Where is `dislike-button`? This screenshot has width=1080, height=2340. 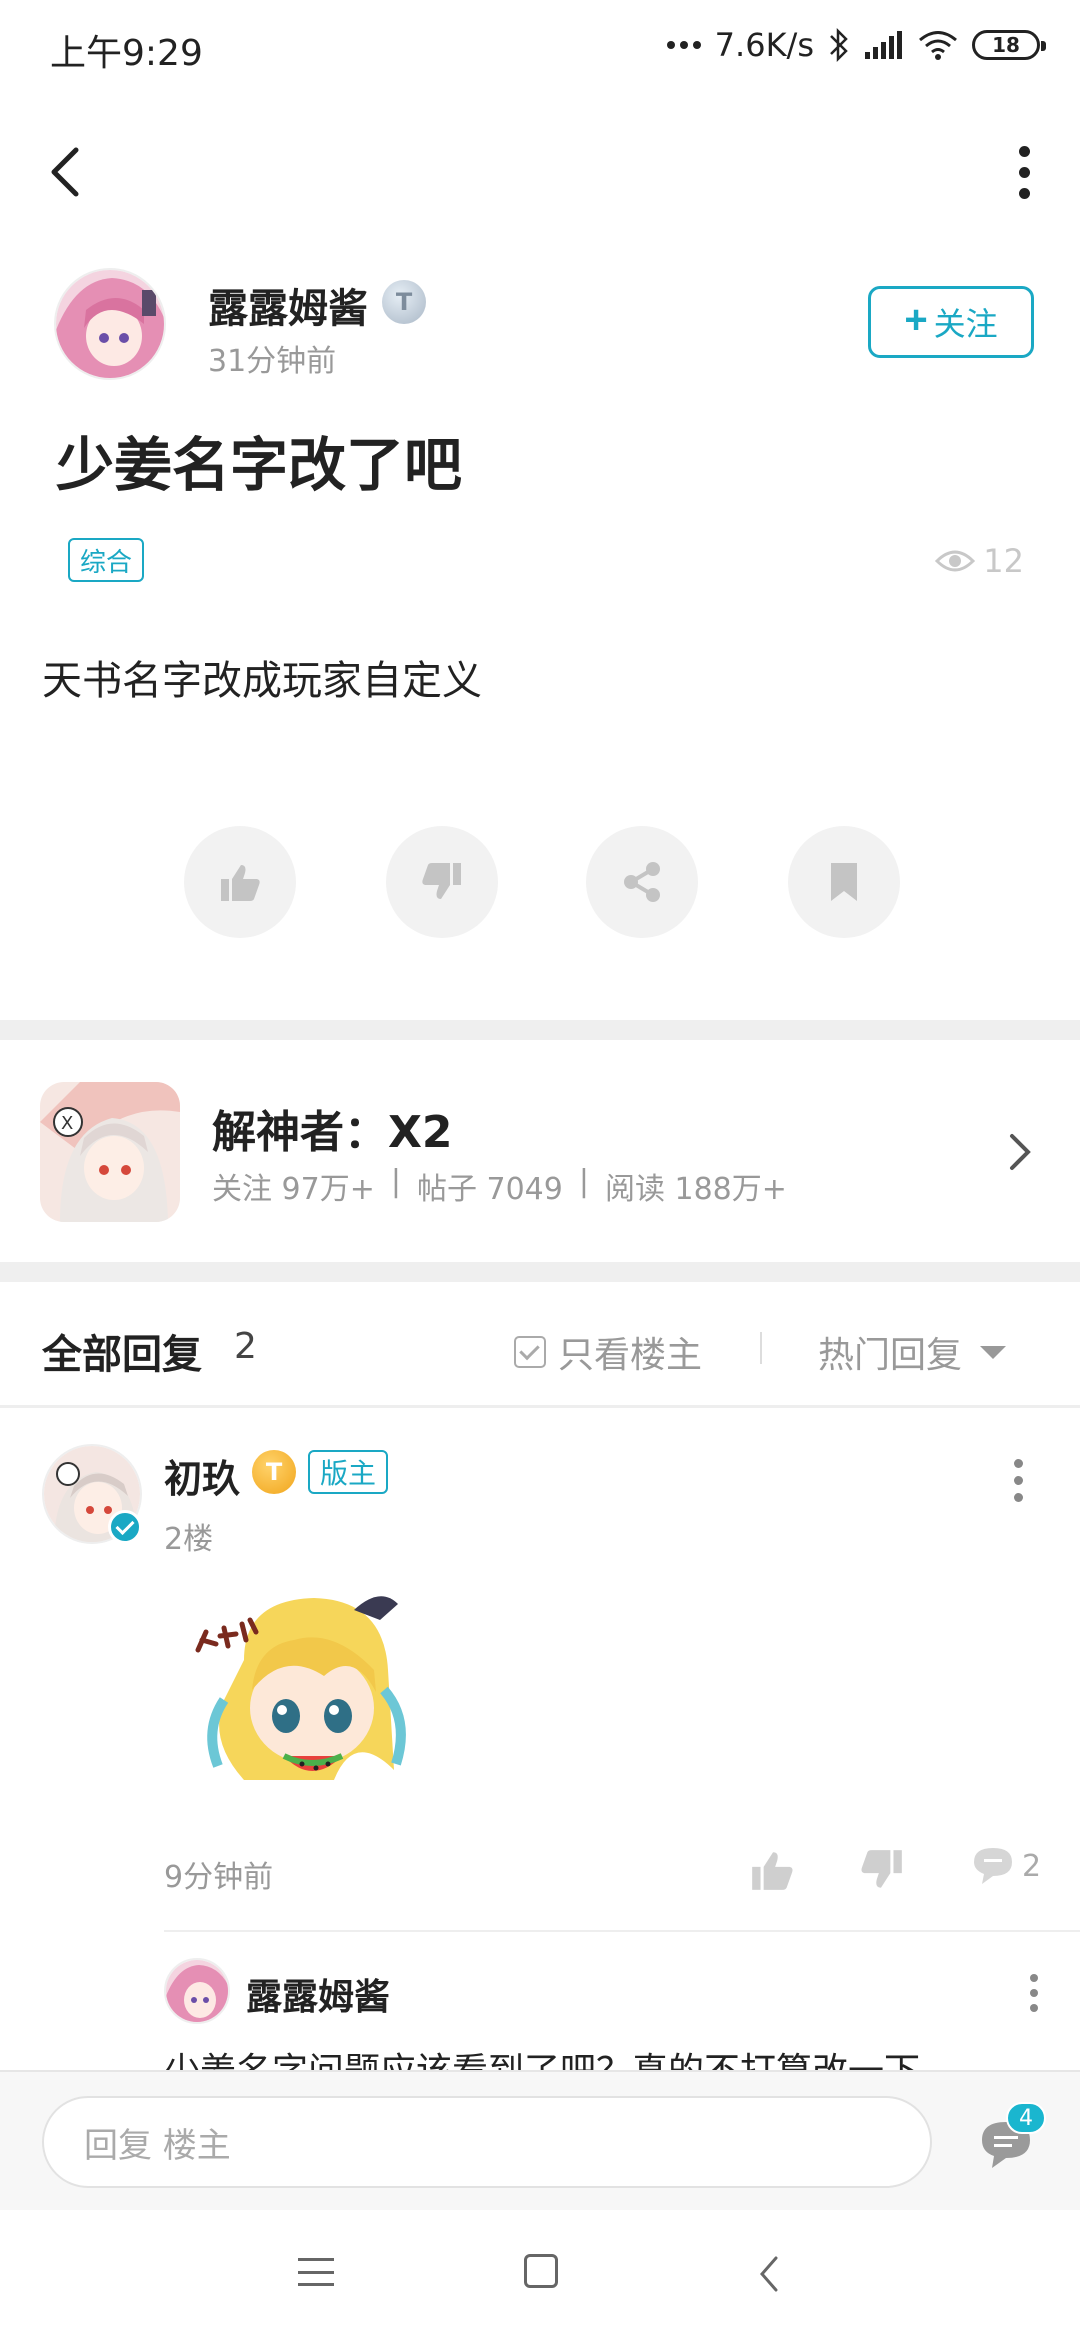
dislike-button is located at coordinates (442, 882).